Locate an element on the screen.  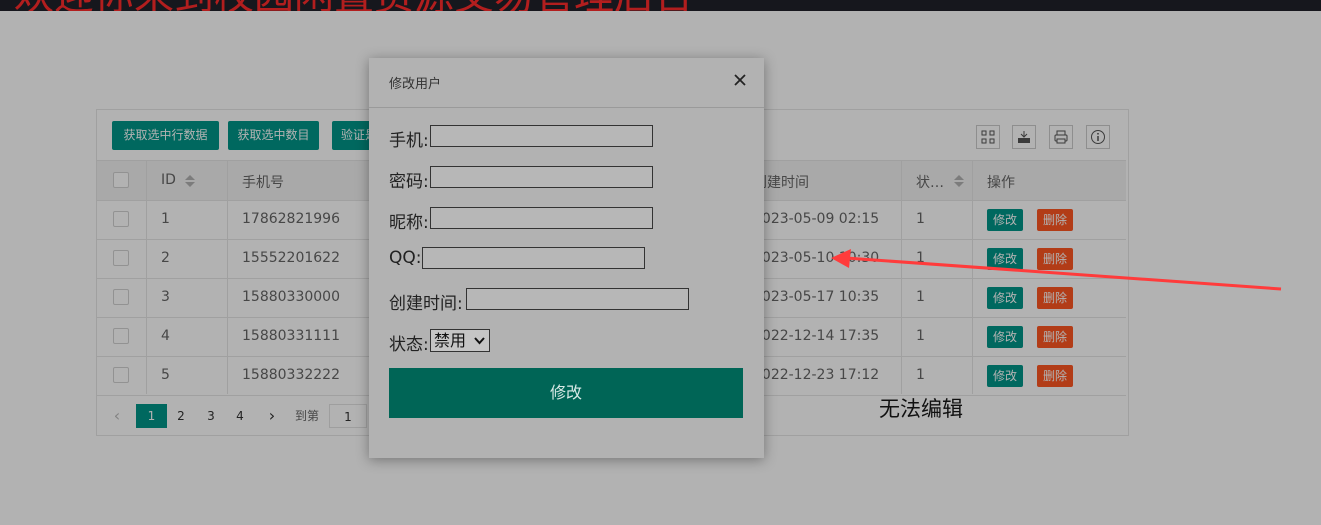
qq-label: QQ: is located at coordinates (405, 258).